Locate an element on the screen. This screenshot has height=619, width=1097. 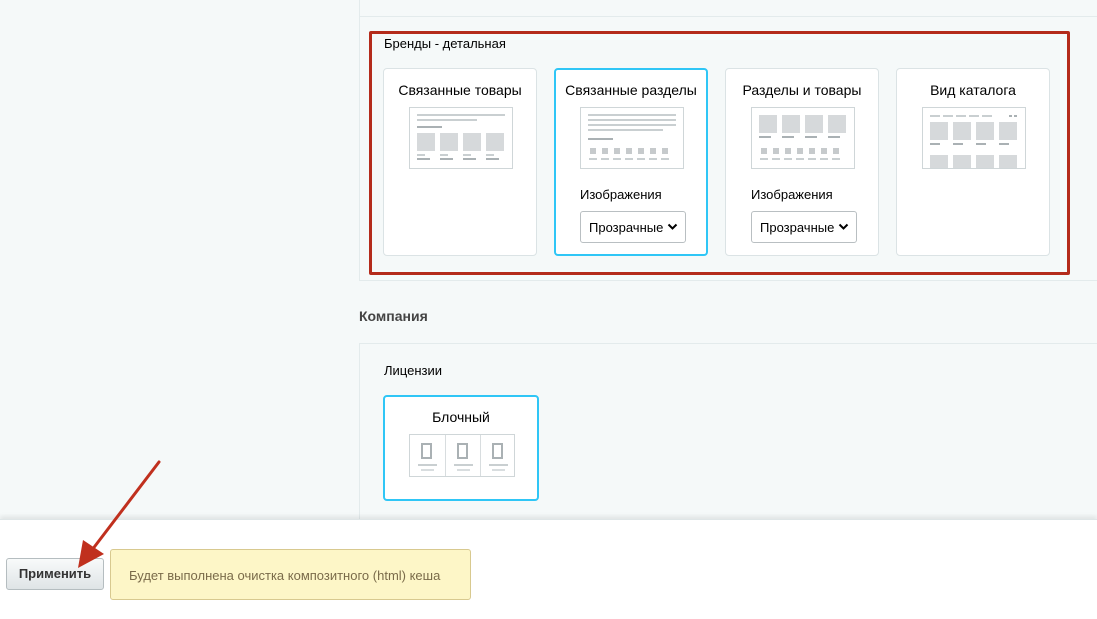
apply-button: Применить is located at coordinates (55, 574).